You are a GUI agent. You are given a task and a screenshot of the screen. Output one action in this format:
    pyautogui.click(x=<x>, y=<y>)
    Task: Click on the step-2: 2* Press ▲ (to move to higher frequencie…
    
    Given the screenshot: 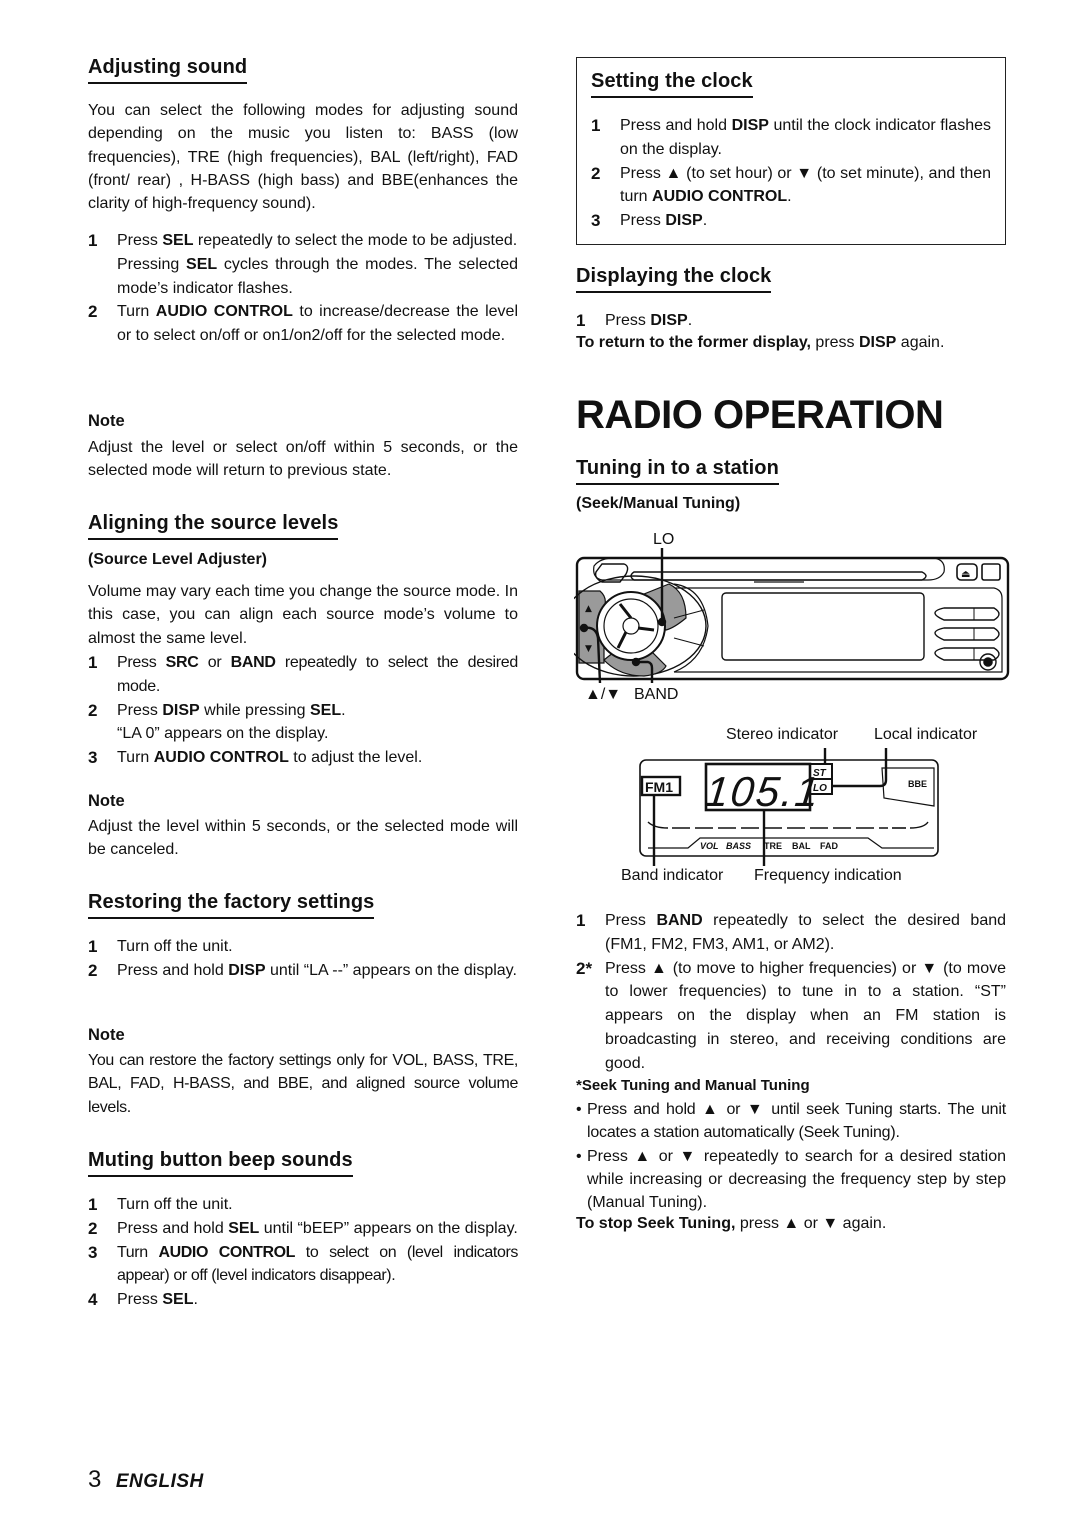 What is the action you would take?
    pyautogui.click(x=791, y=1015)
    